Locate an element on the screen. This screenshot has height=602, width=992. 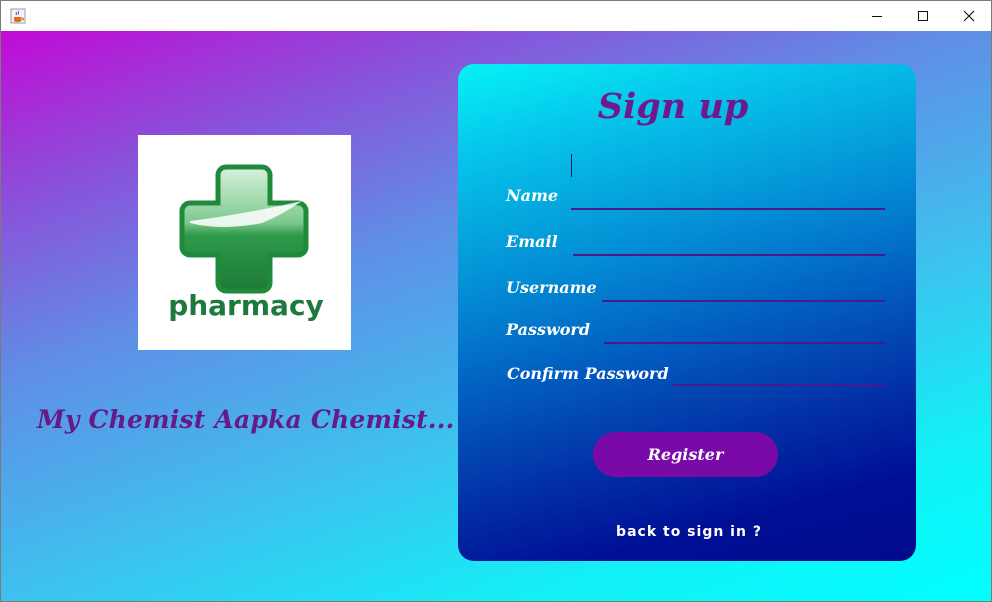
register-button: Register is located at coordinates (685, 454).